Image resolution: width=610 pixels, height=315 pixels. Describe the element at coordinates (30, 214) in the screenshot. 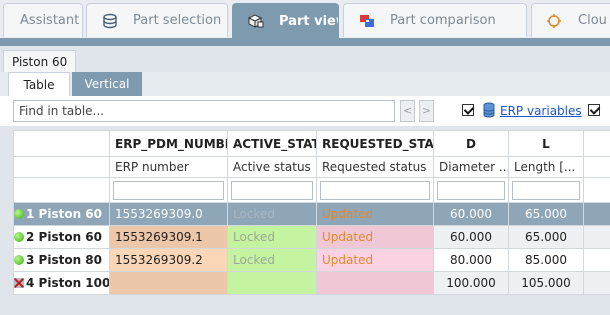

I see `row-index: 1` at that location.